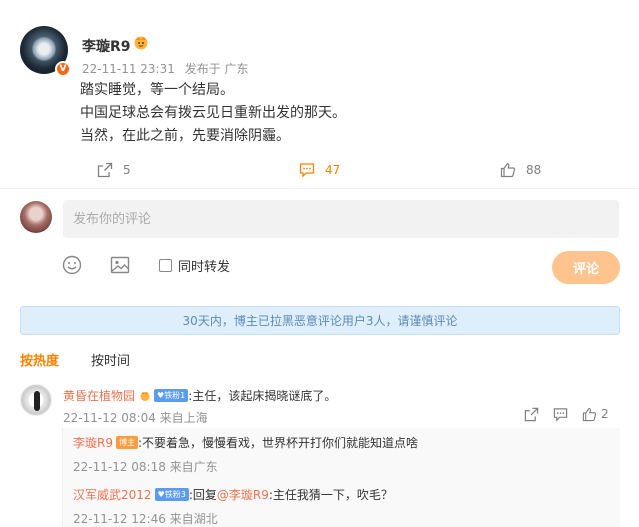  Describe the element at coordinates (341, 219) in the screenshot. I see `comment-input` at that location.